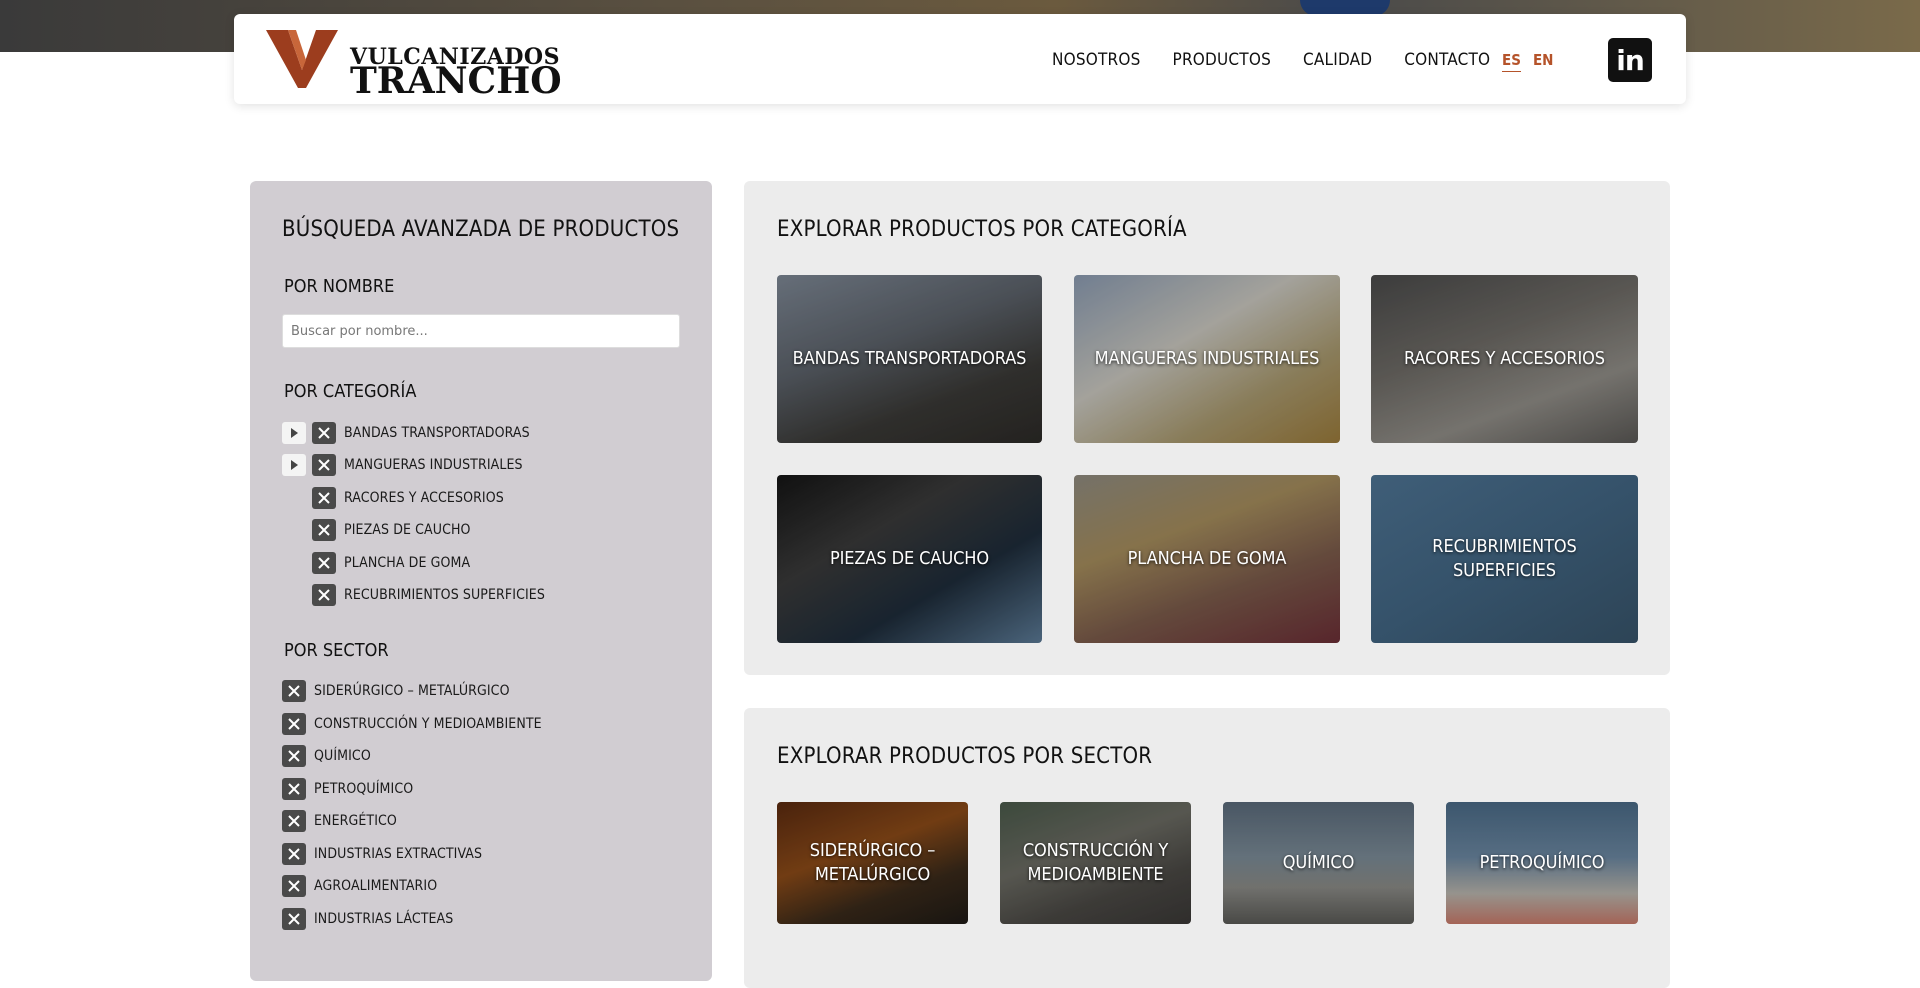  I want to click on sector-filter-item: ENERGÉTICO, so click(339, 821).